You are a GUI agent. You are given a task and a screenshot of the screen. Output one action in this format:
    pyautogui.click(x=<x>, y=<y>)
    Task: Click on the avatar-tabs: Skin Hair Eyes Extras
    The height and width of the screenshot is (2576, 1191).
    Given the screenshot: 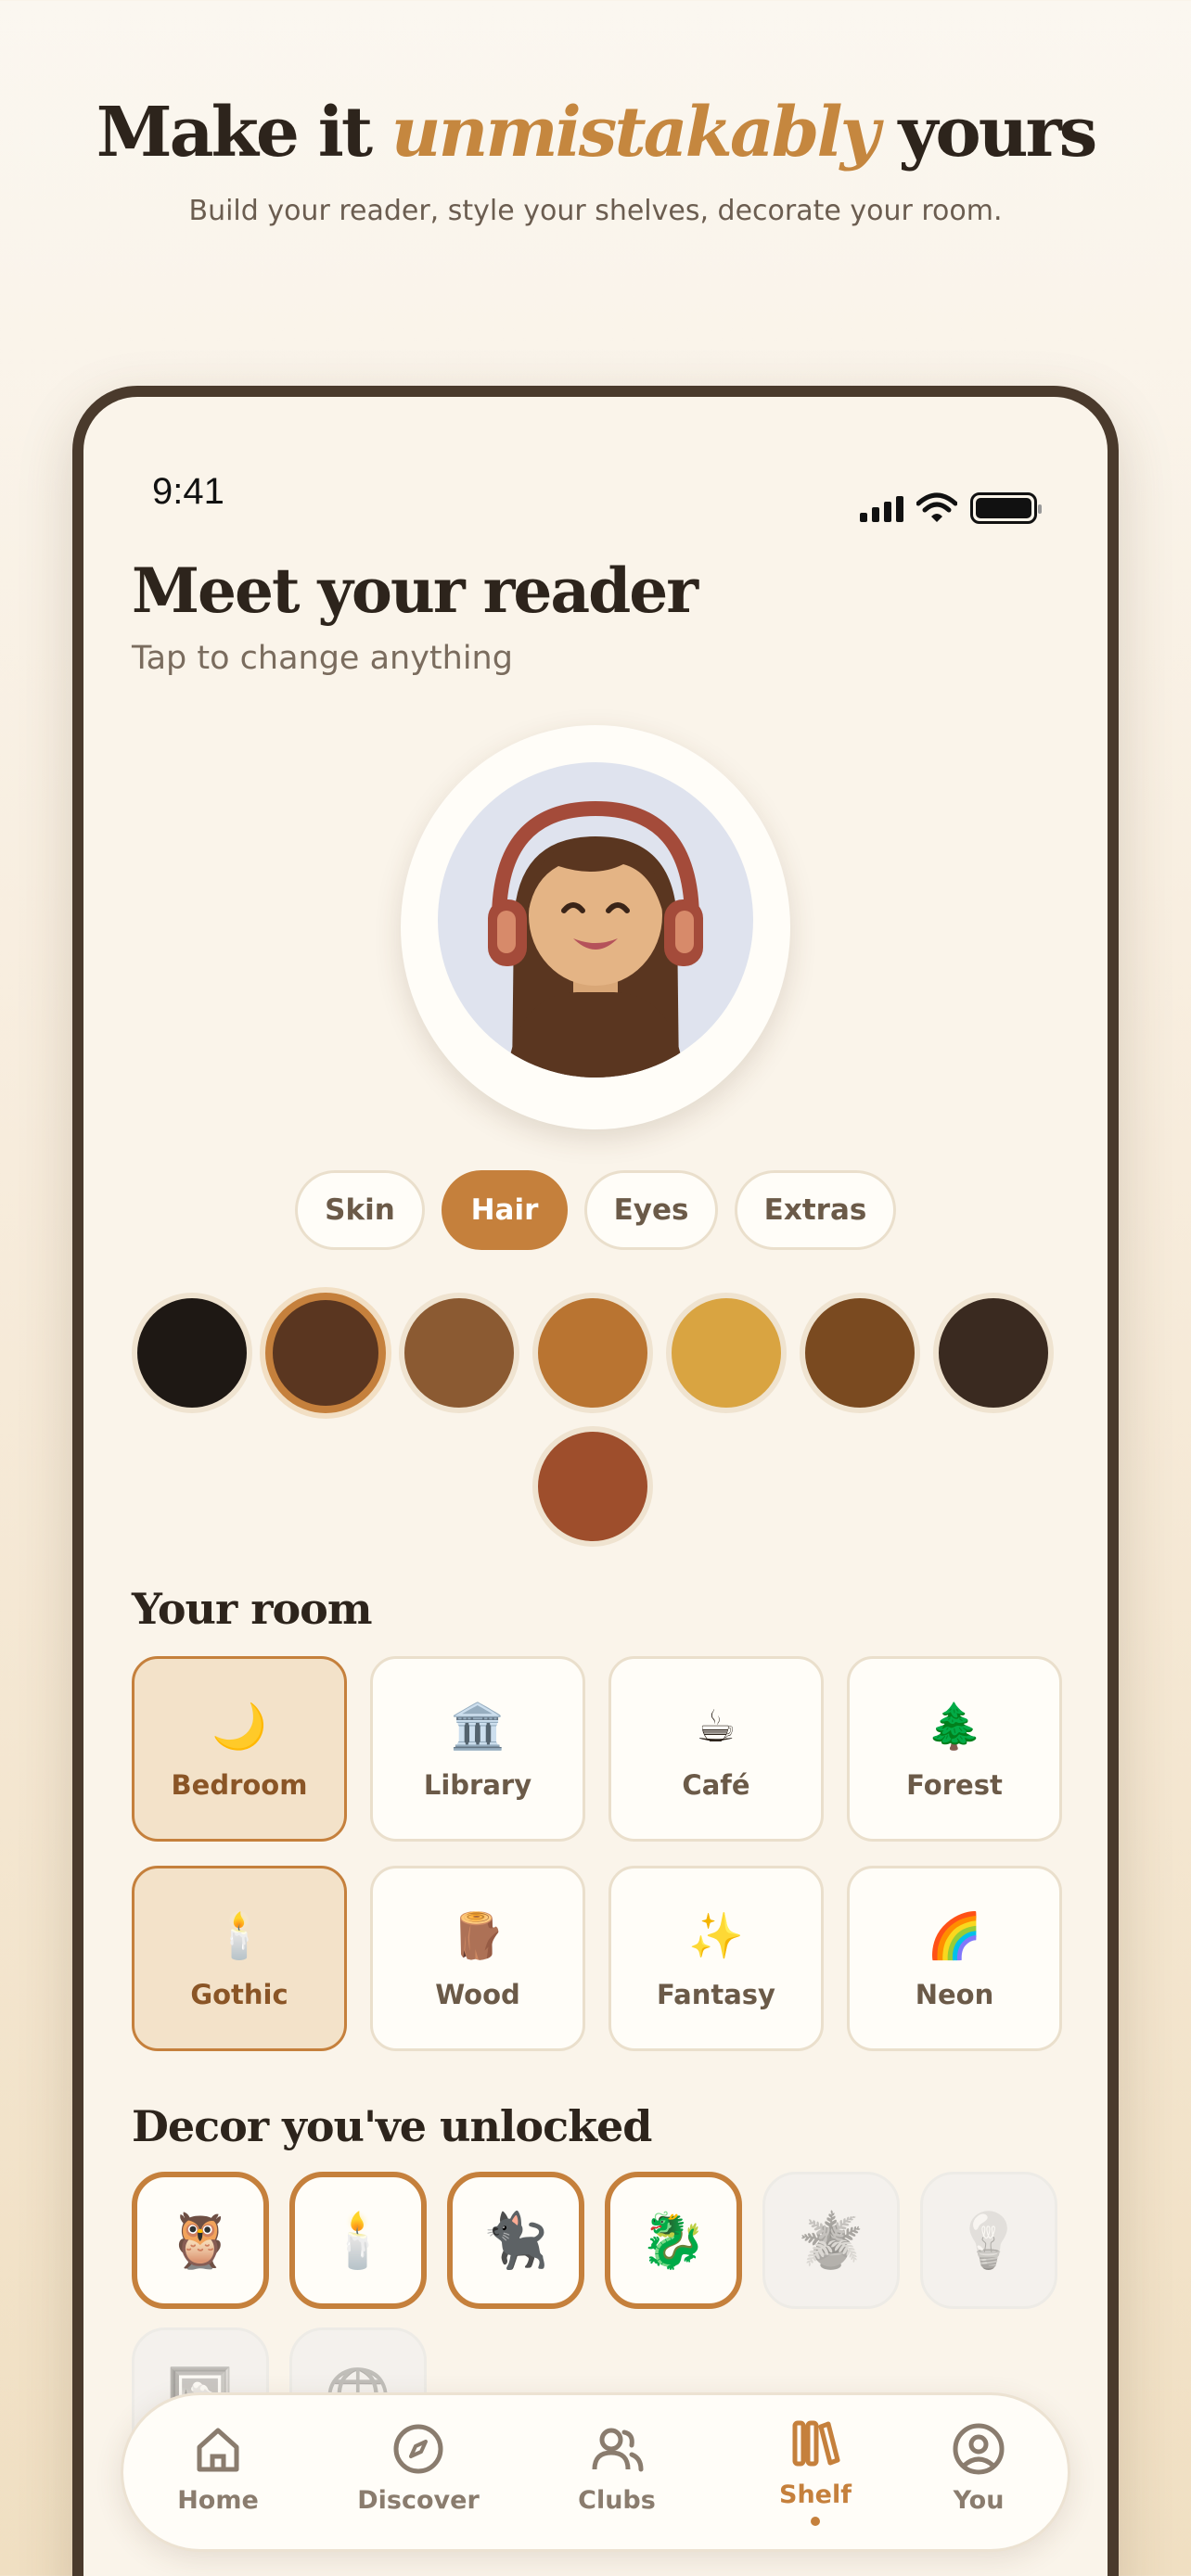 What is the action you would take?
    pyautogui.click(x=595, y=1210)
    